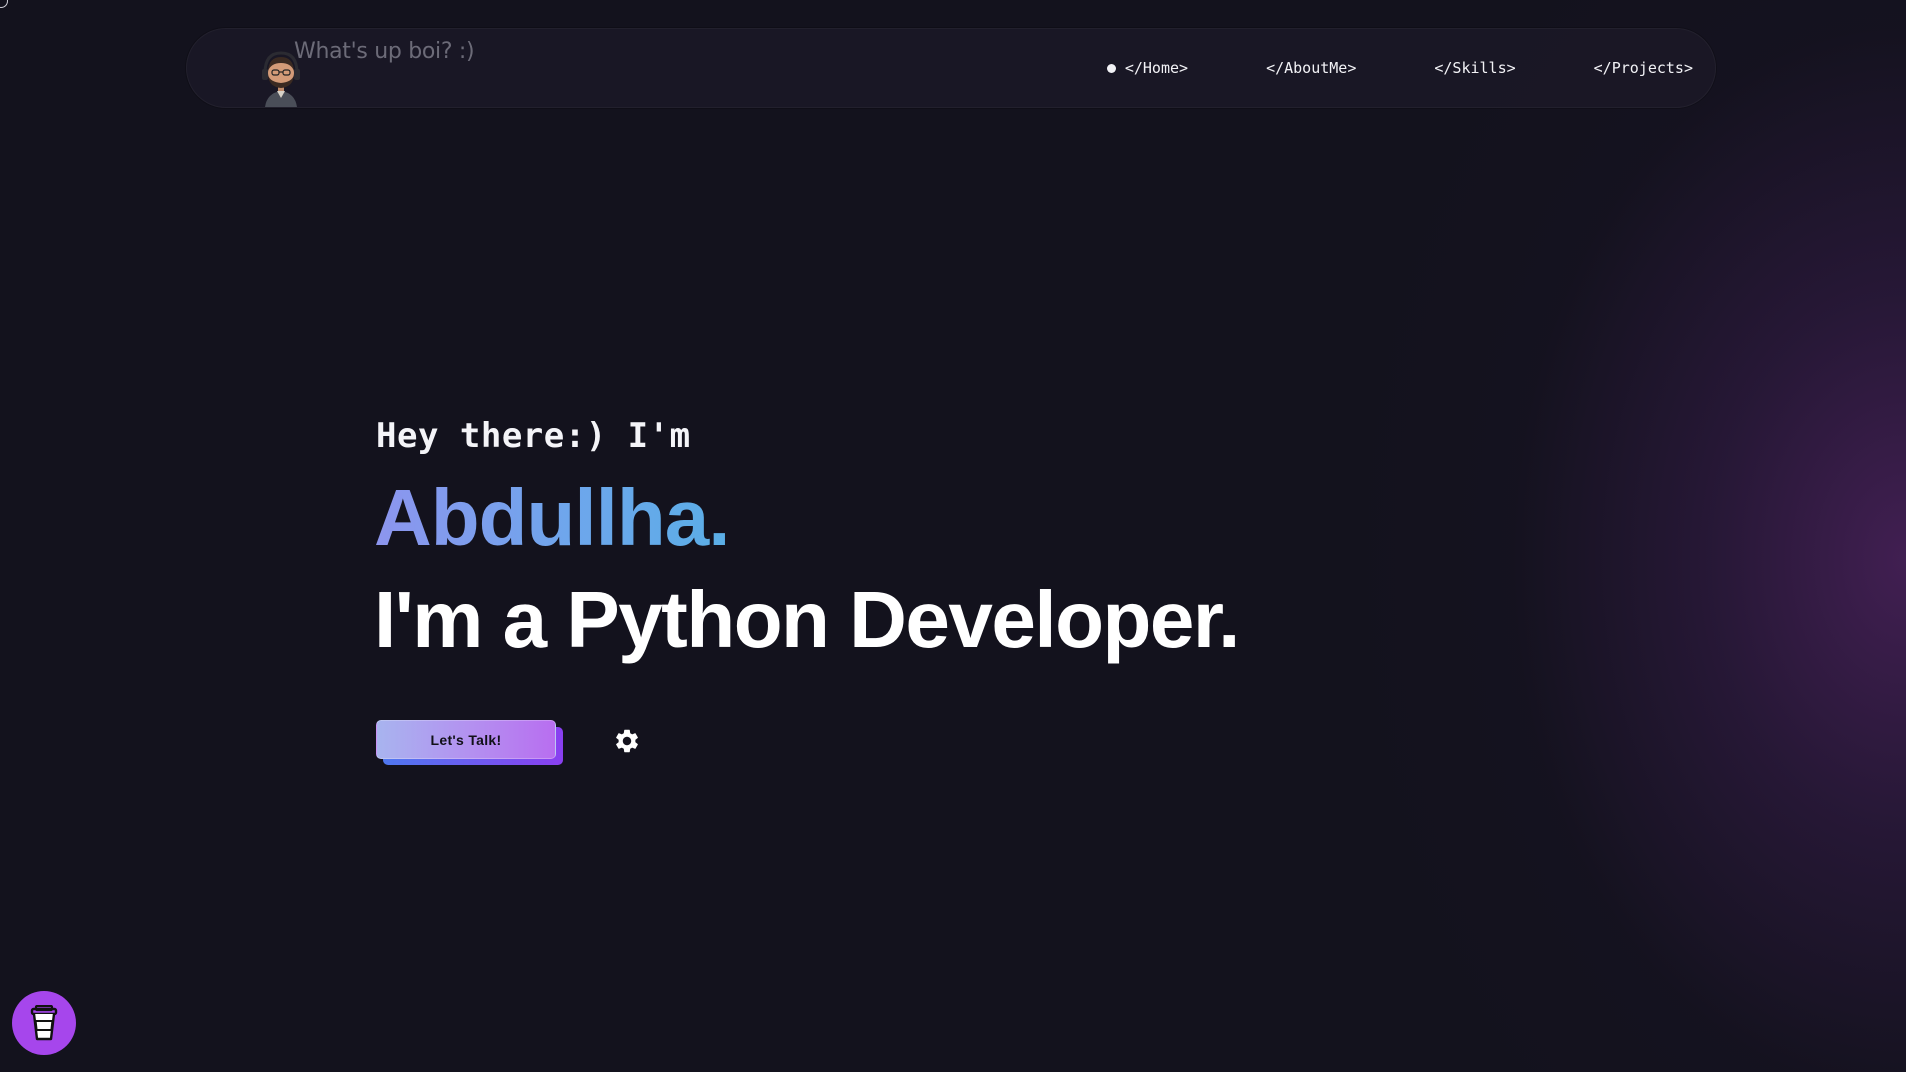  I want to click on nav-links: </Home> </AboutMe> </Skills> </Projects>, so click(1399, 68).